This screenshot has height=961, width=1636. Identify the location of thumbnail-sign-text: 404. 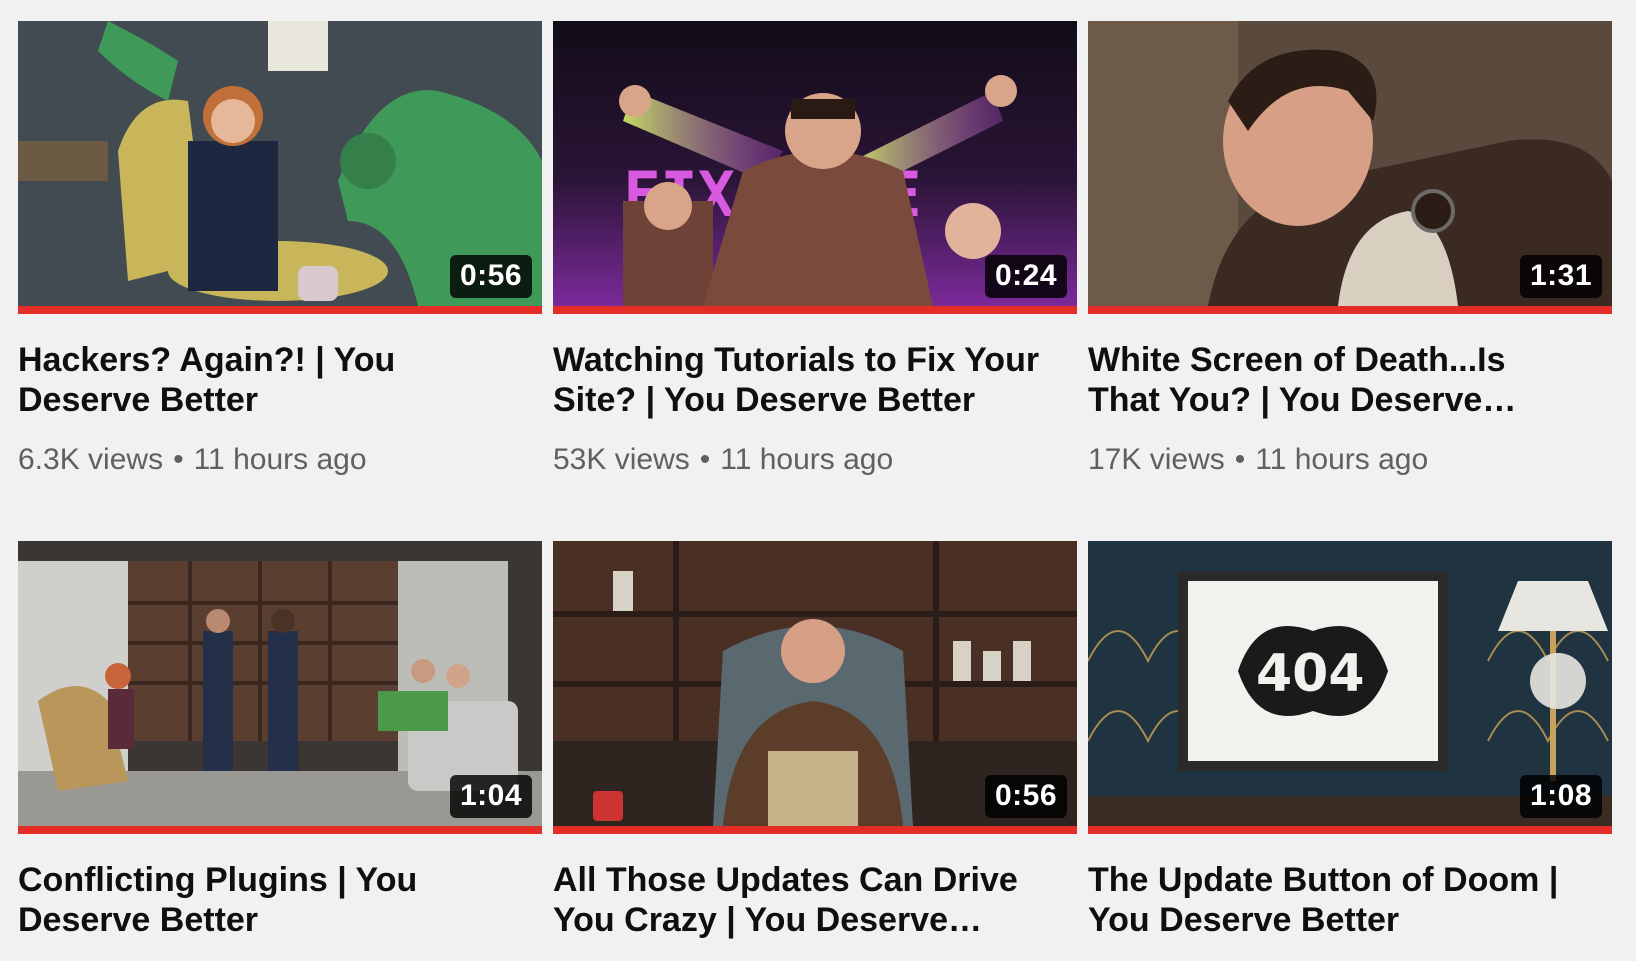
(1310, 674).